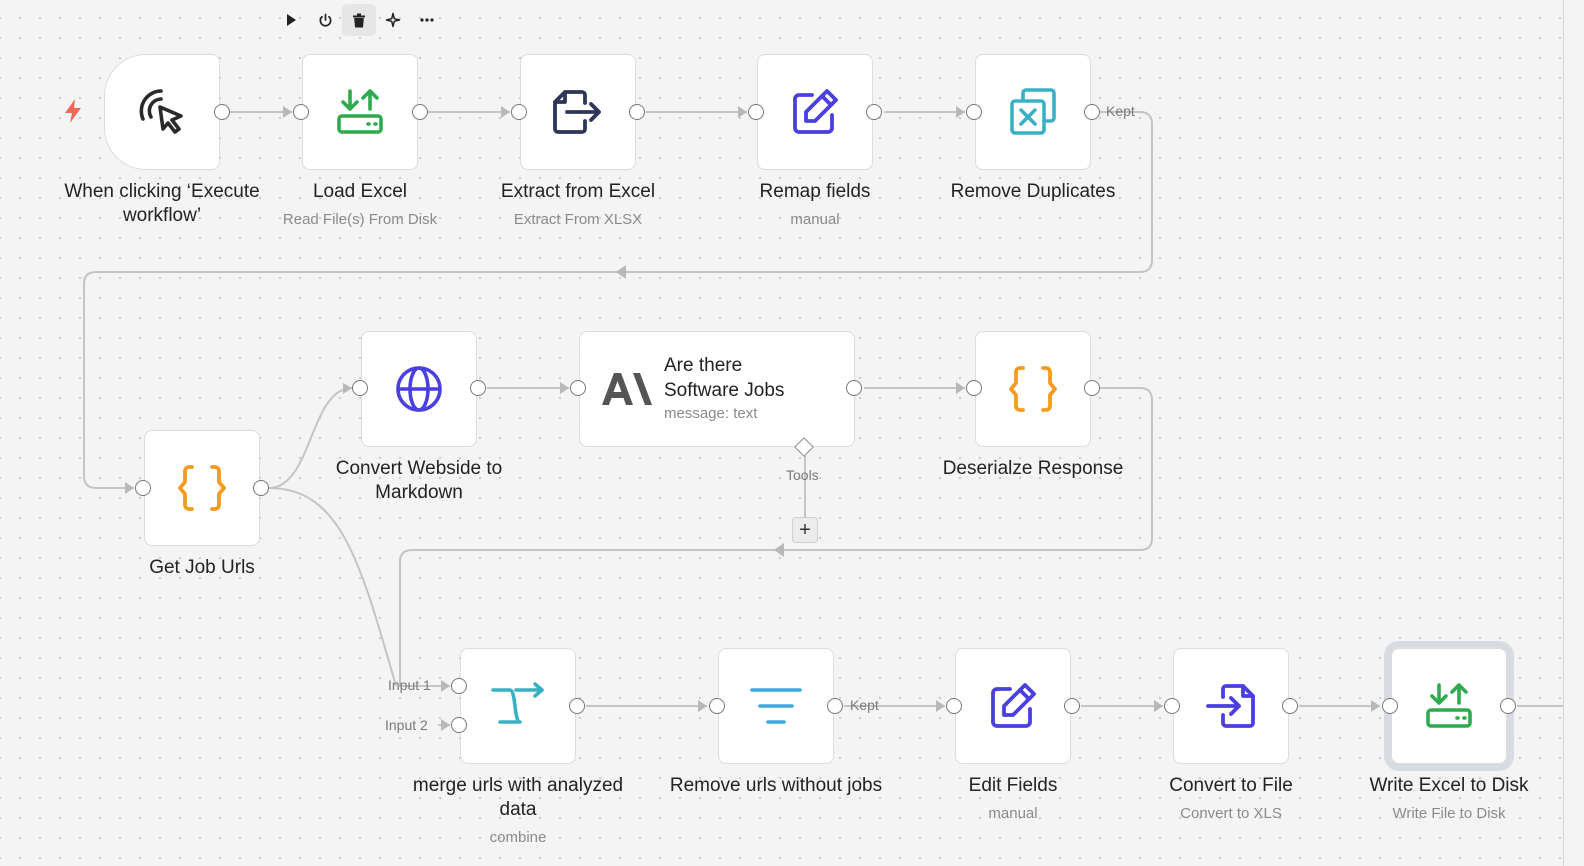 This screenshot has width=1584, height=866. I want to click on more-icon, so click(427, 20).